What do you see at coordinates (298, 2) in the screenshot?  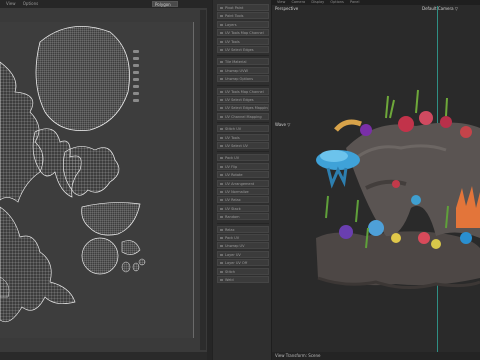 I see `vp-menu-camera: Camera` at bounding box center [298, 2].